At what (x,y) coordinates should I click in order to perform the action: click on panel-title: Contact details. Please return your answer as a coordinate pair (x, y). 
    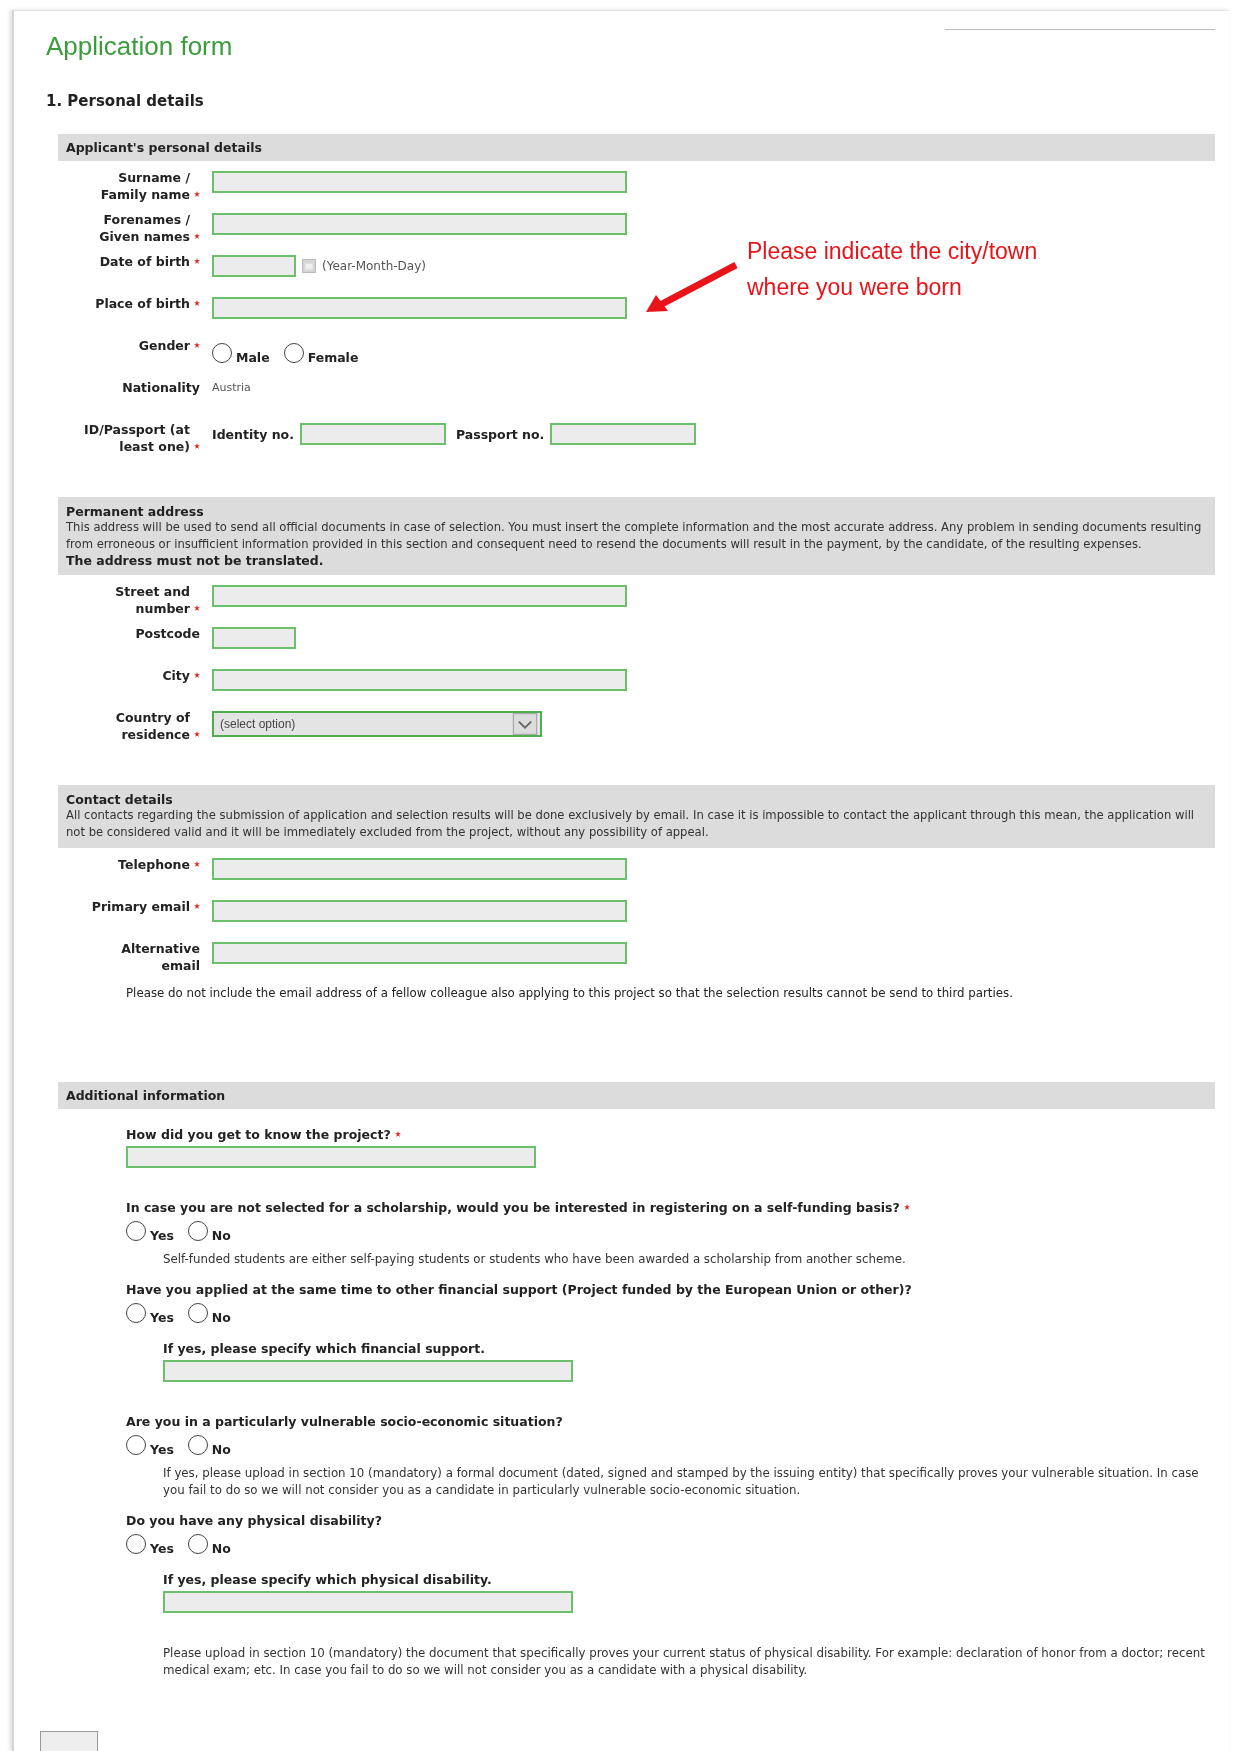
    Looking at the image, I should click on (120, 799).